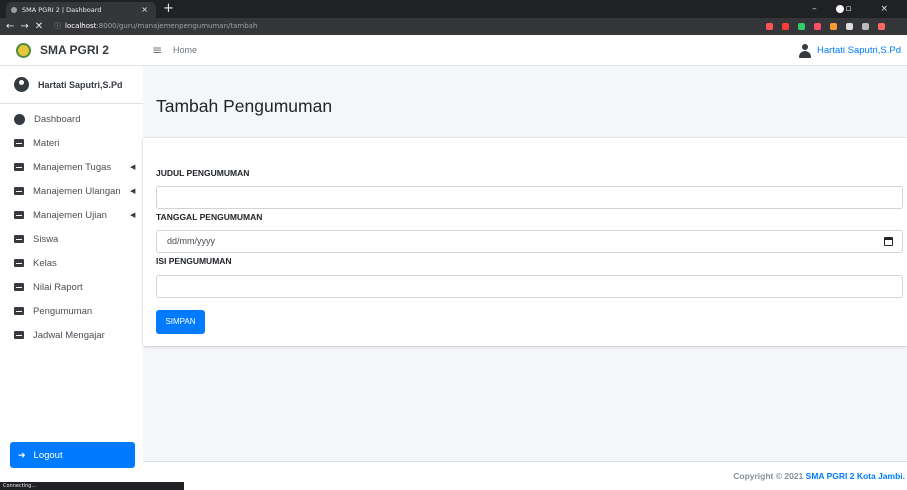 The image size is (907, 490). Describe the element at coordinates (525, 475) in the screenshot. I see `footer: Copyright © 2021 SMA PGRI 2 Kota Jambi.` at that location.